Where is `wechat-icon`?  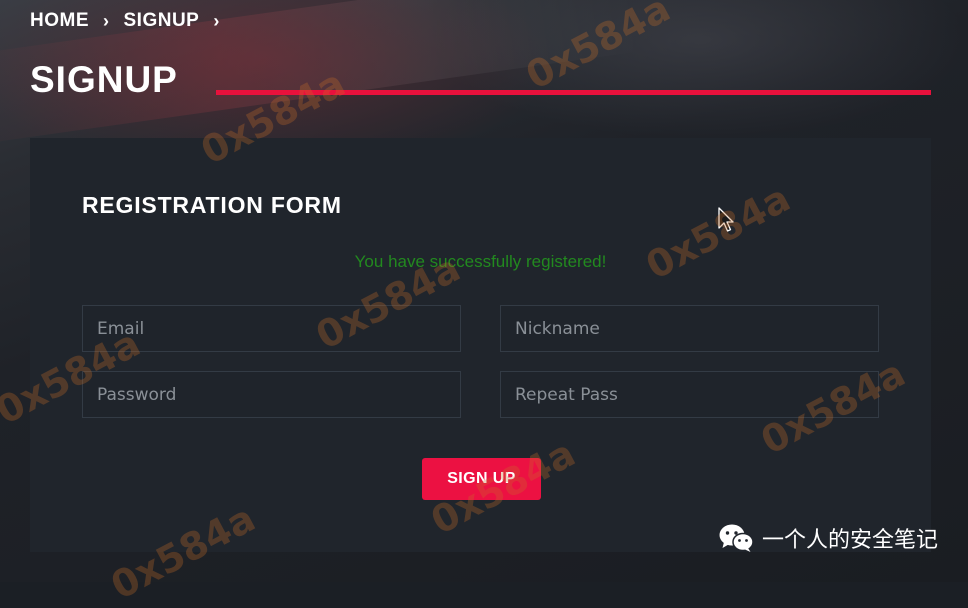
wechat-icon is located at coordinates (736, 538).